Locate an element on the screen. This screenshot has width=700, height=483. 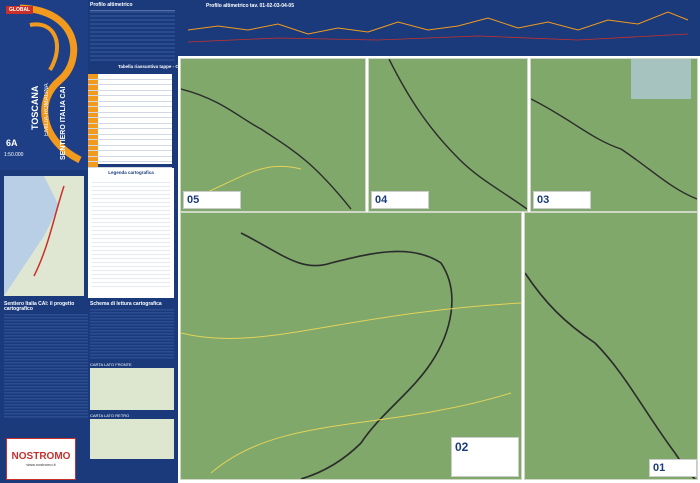
keymap-back is located at coordinates (132, 439).